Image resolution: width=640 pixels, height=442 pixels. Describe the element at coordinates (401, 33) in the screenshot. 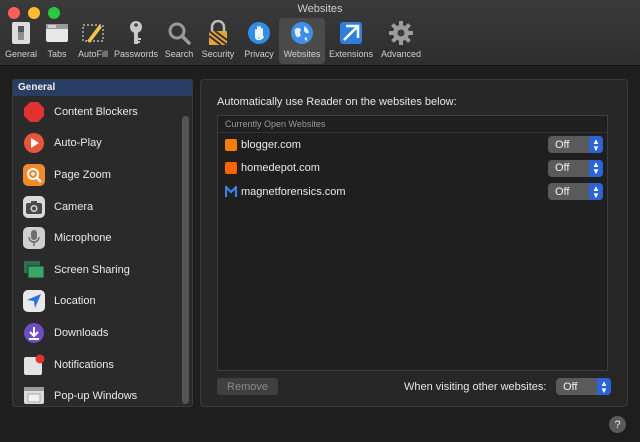

I see `gear-icon` at that location.